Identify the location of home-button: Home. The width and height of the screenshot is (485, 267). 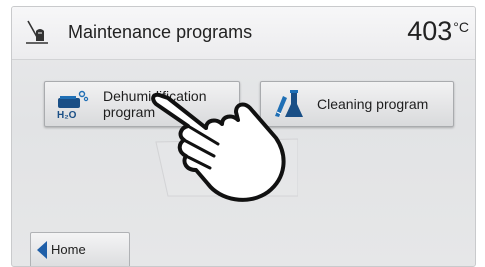
(80, 249).